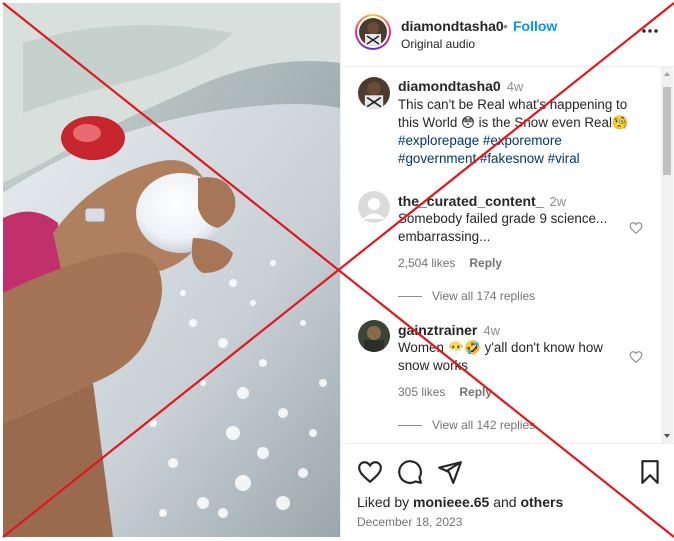  I want to click on liked-by-user: monieee.65, so click(451, 502).